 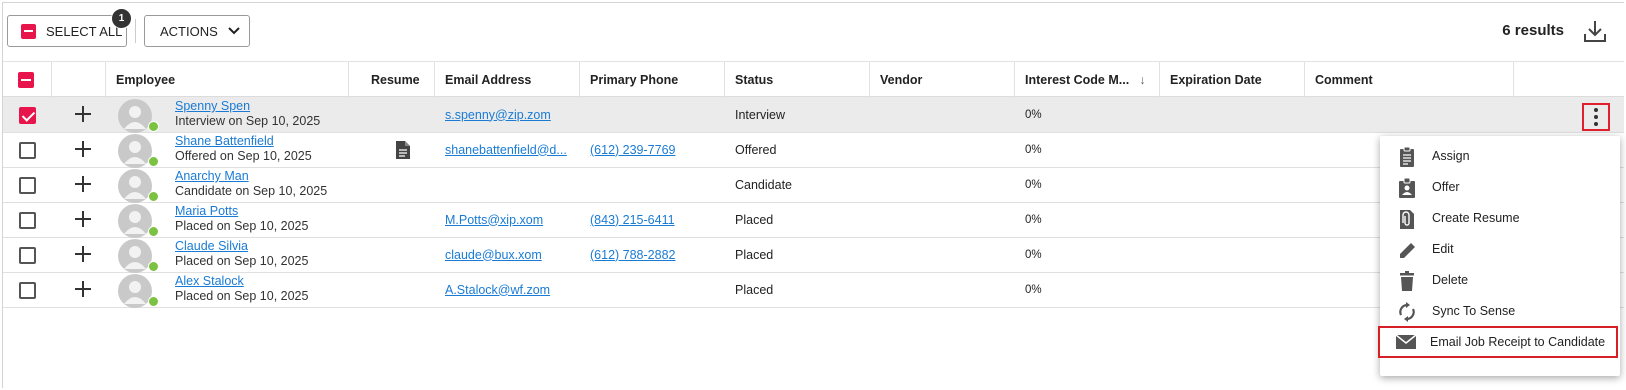 What do you see at coordinates (1142, 79) in the screenshot?
I see `sort-descending-icon: ↓` at bounding box center [1142, 79].